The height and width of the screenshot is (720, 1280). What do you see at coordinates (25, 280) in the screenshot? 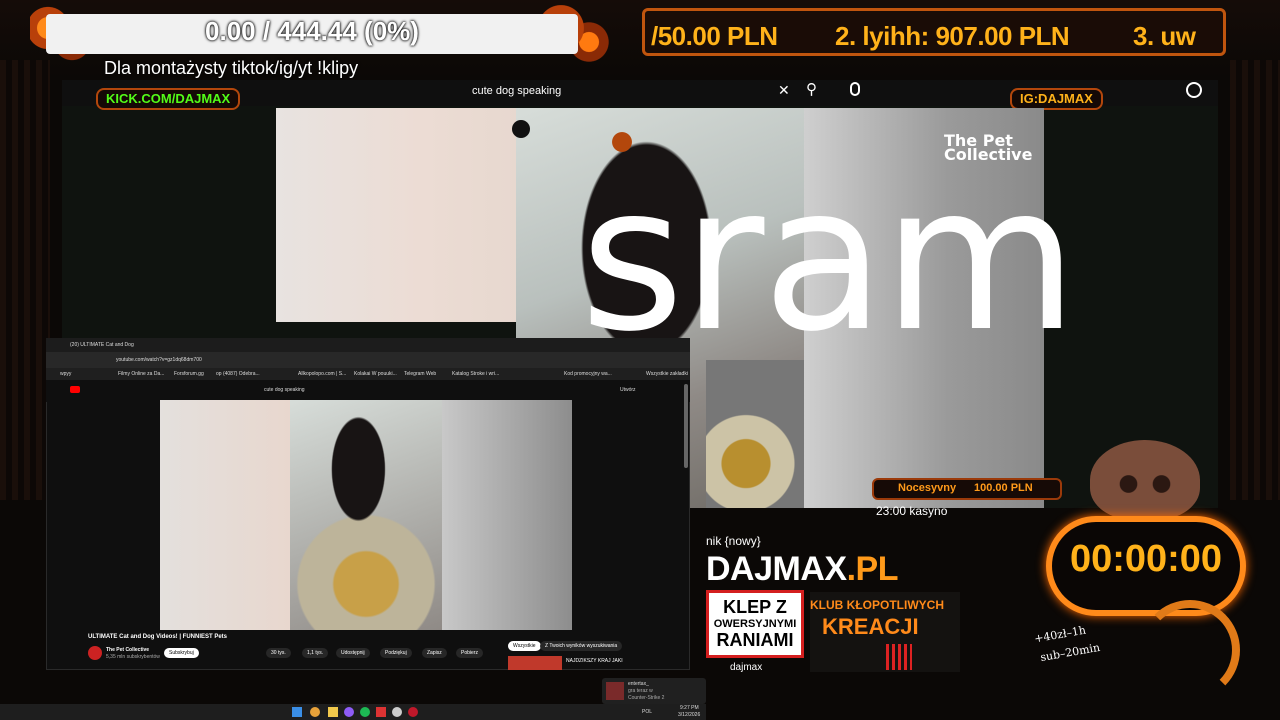
I see `ornament-frame-left` at bounding box center [25, 280].